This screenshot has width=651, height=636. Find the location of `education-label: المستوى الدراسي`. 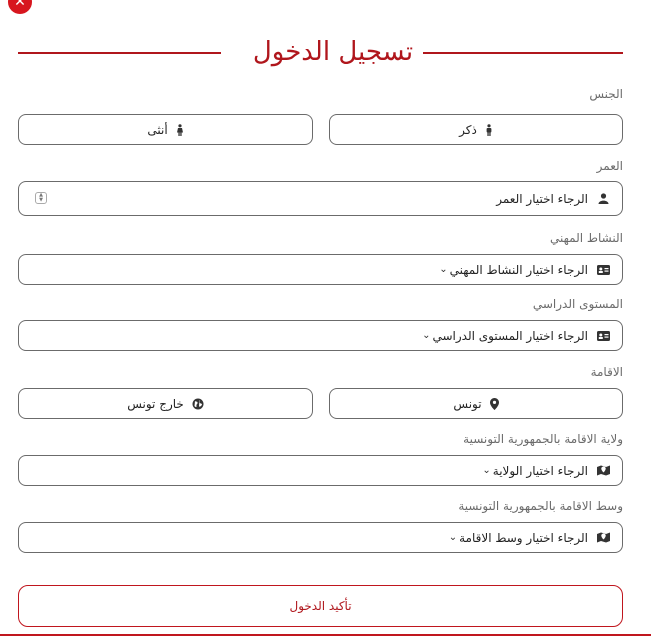

education-label: المستوى الدراسي is located at coordinates (577, 304).